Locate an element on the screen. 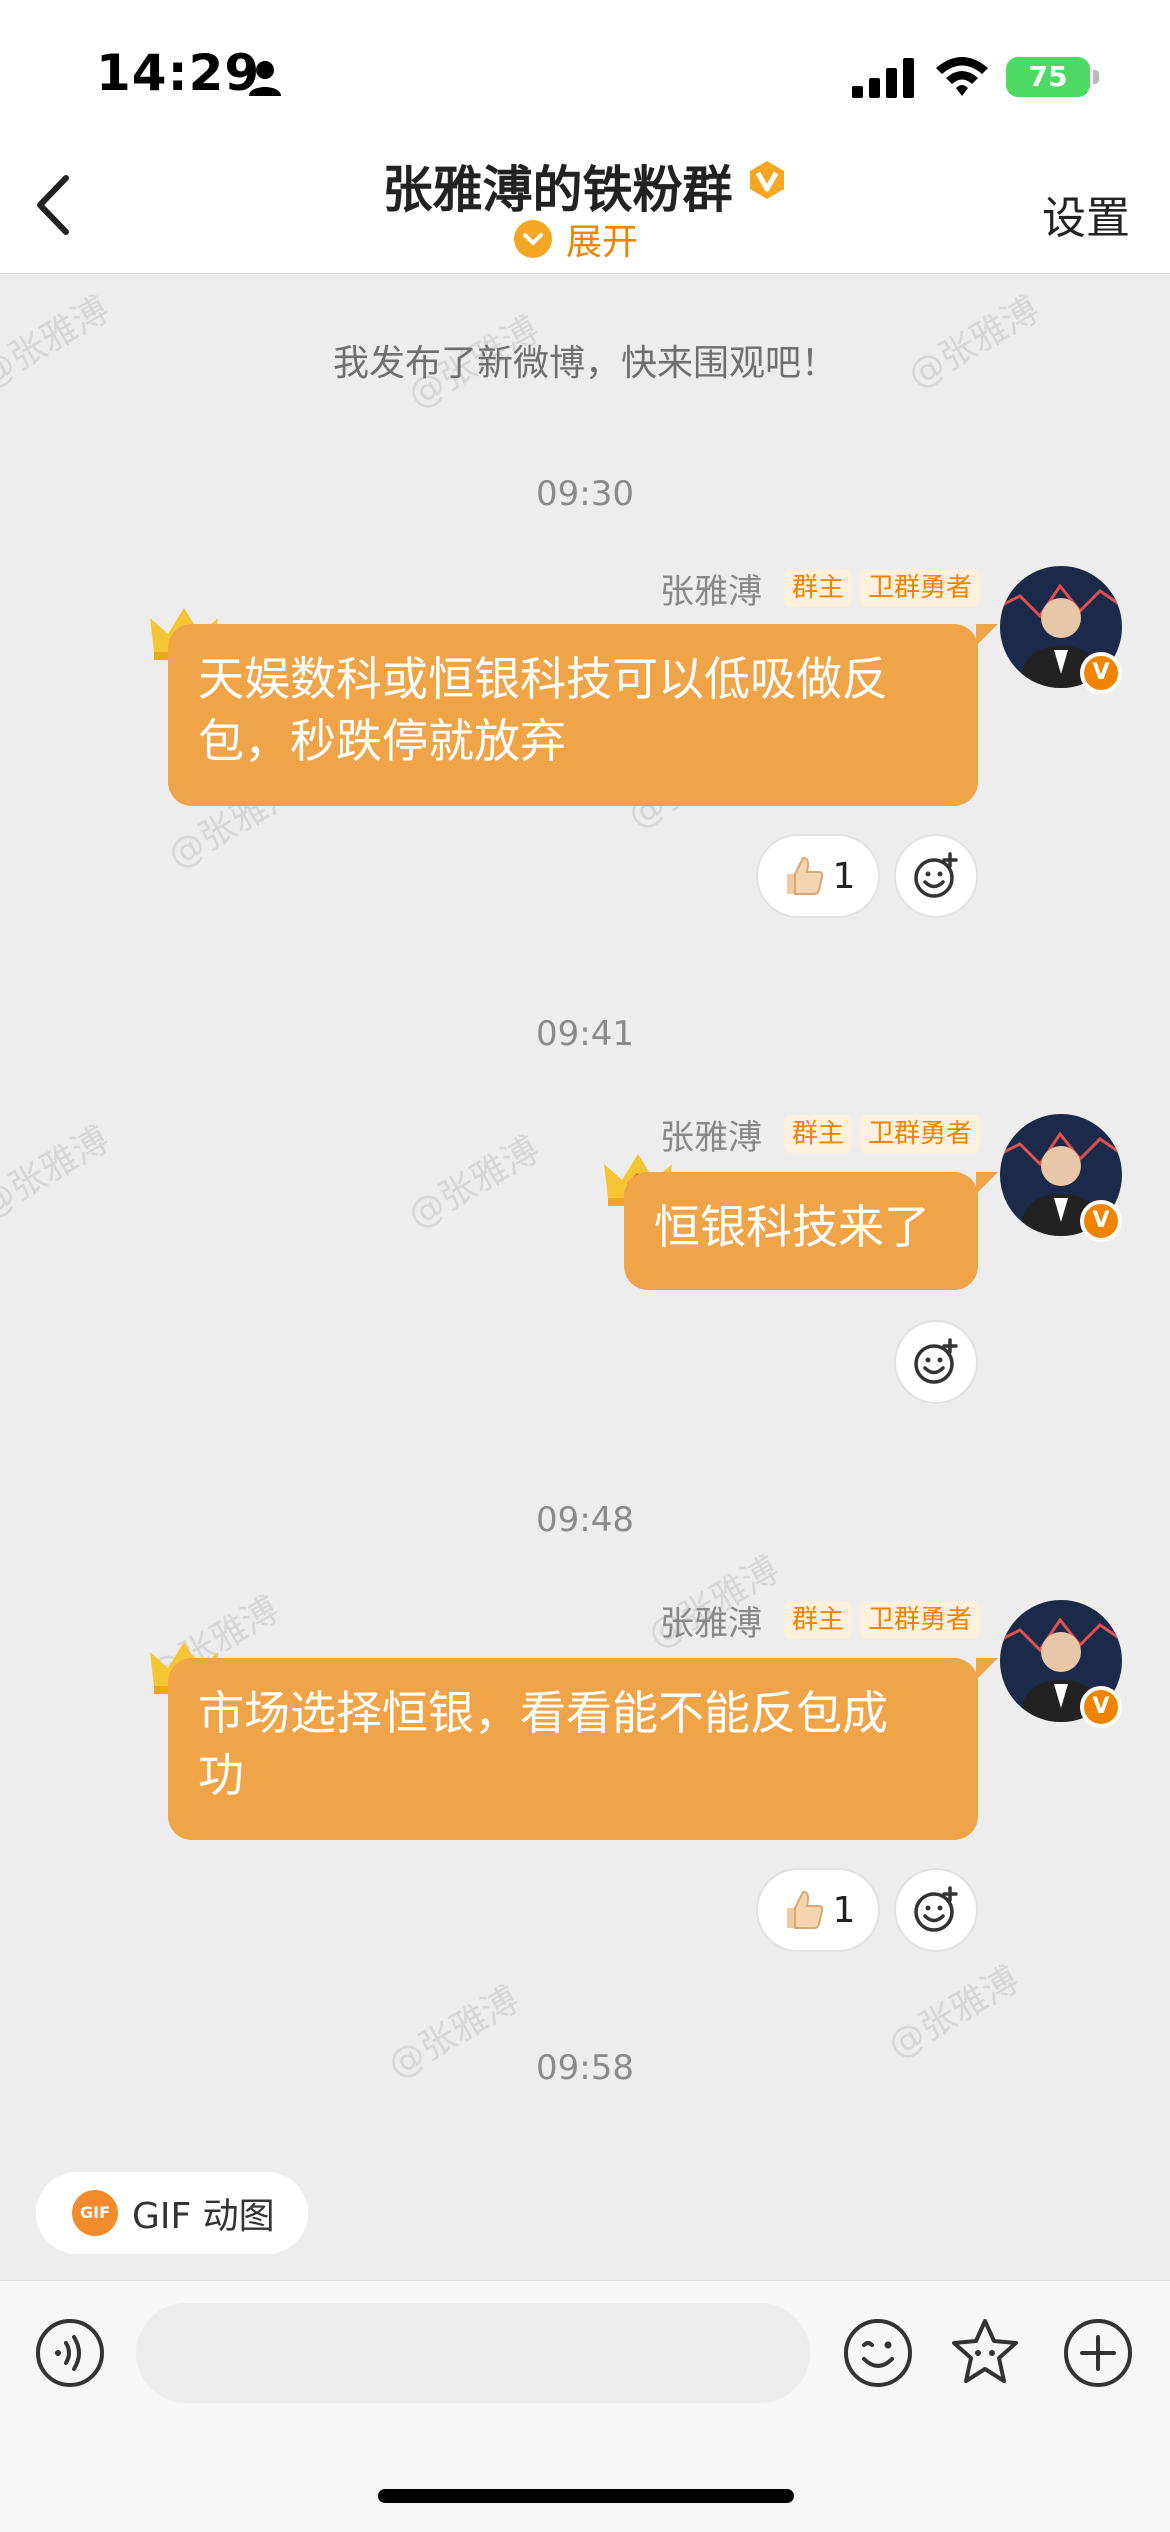 The height and width of the screenshot is (2532, 1170). emoji-icon is located at coordinates (878, 2353).